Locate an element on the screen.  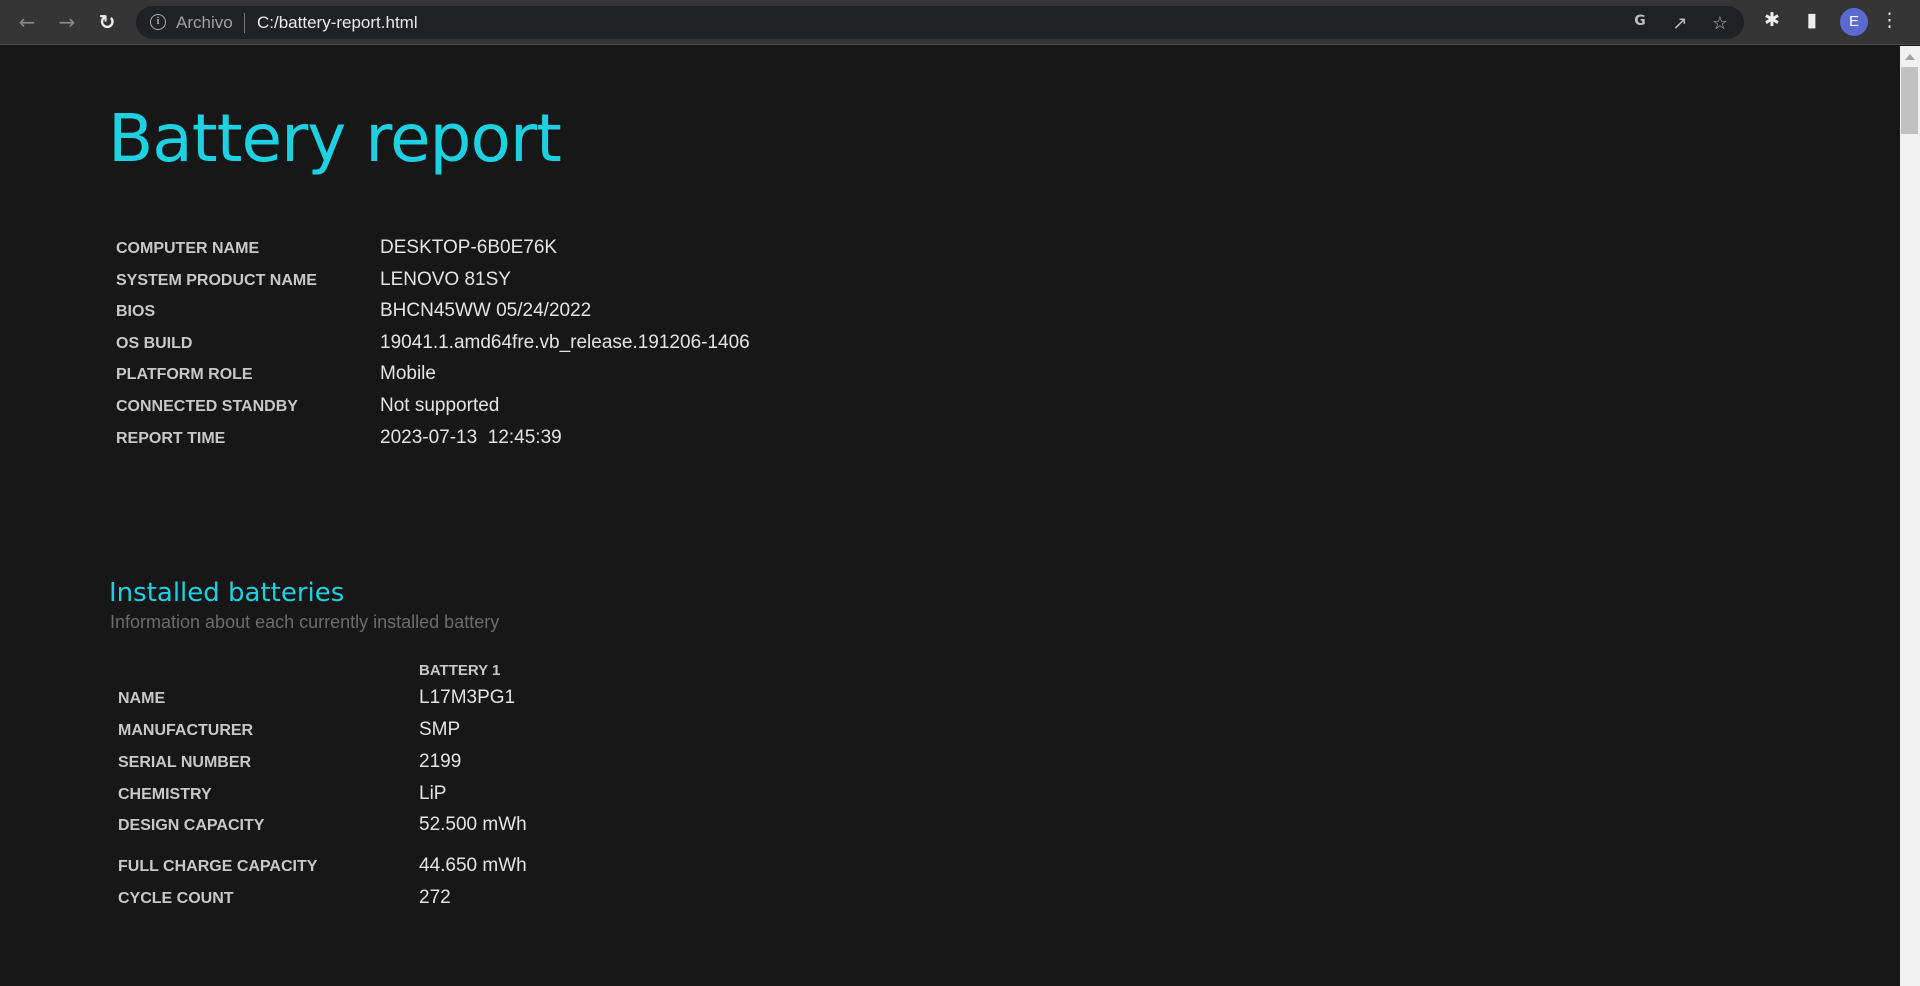
star-icon: ☆ is located at coordinates (1720, 23).